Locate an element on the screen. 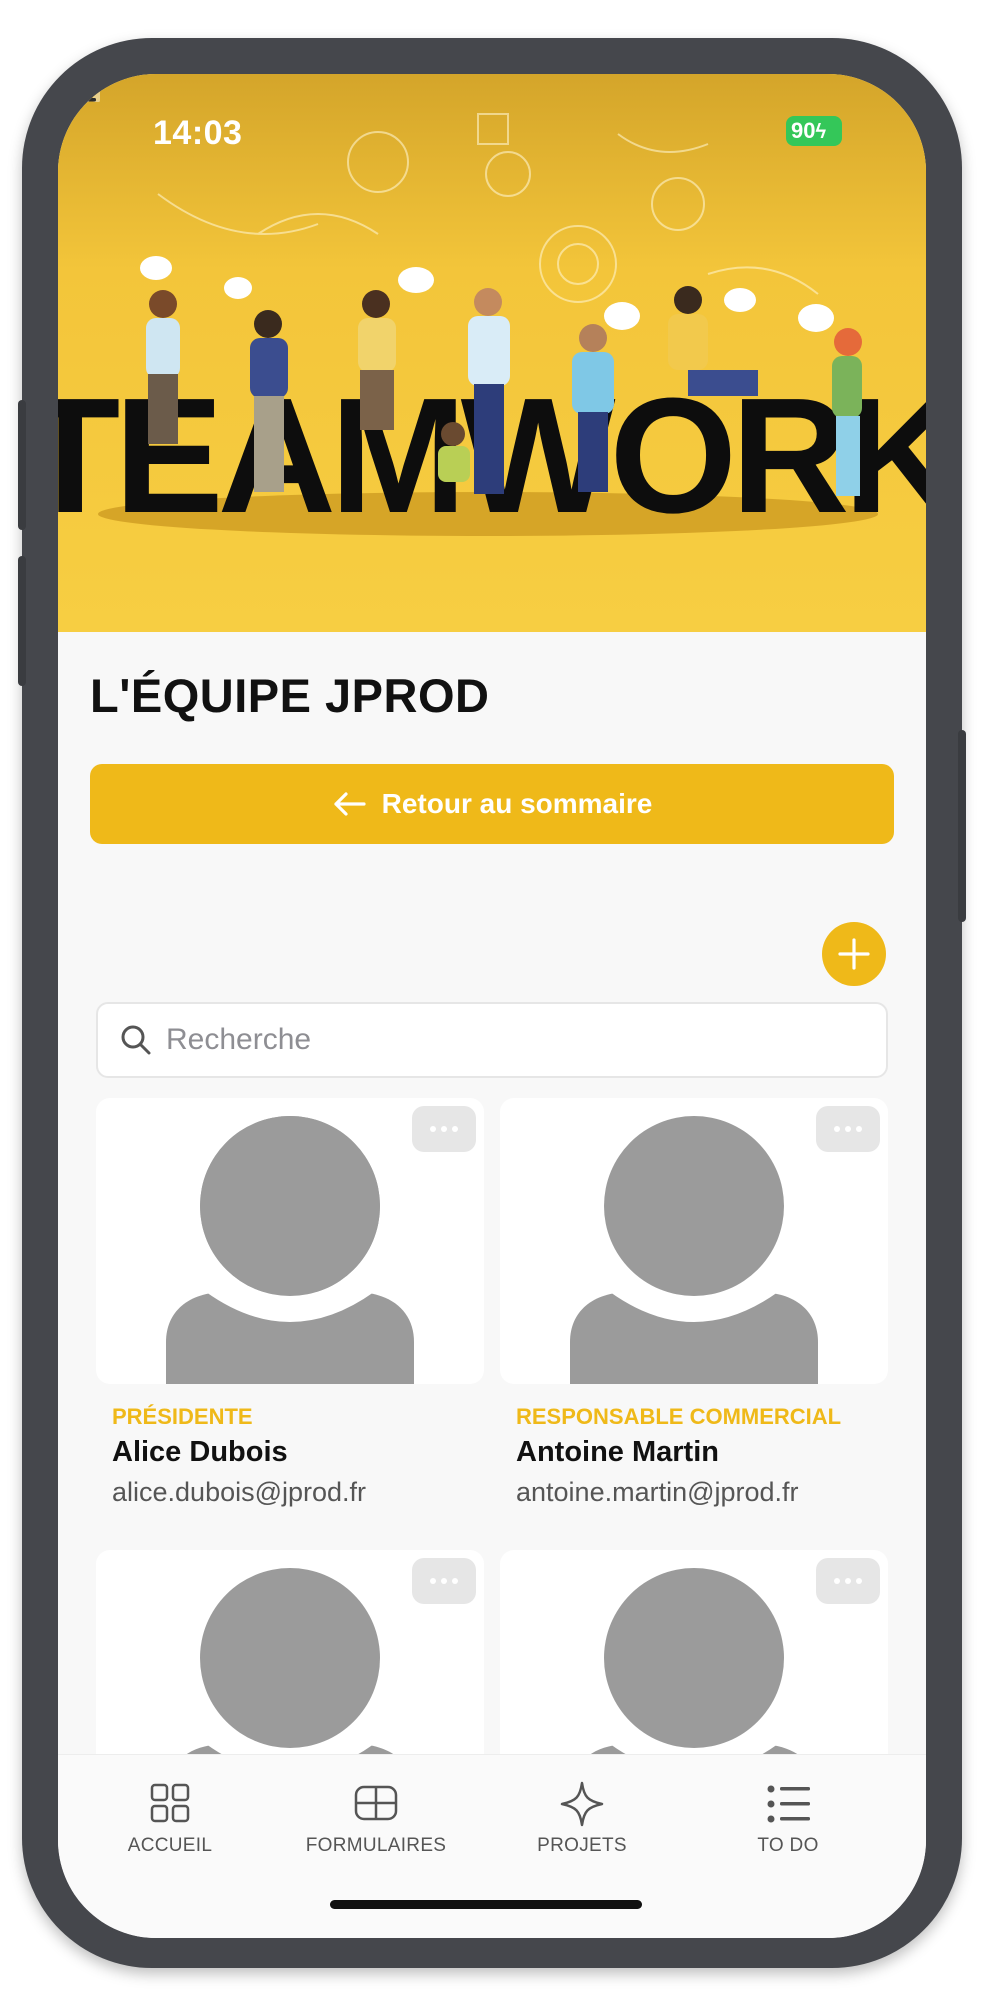  member-email: antoine.martin@jprod.fr is located at coordinates (657, 1492).